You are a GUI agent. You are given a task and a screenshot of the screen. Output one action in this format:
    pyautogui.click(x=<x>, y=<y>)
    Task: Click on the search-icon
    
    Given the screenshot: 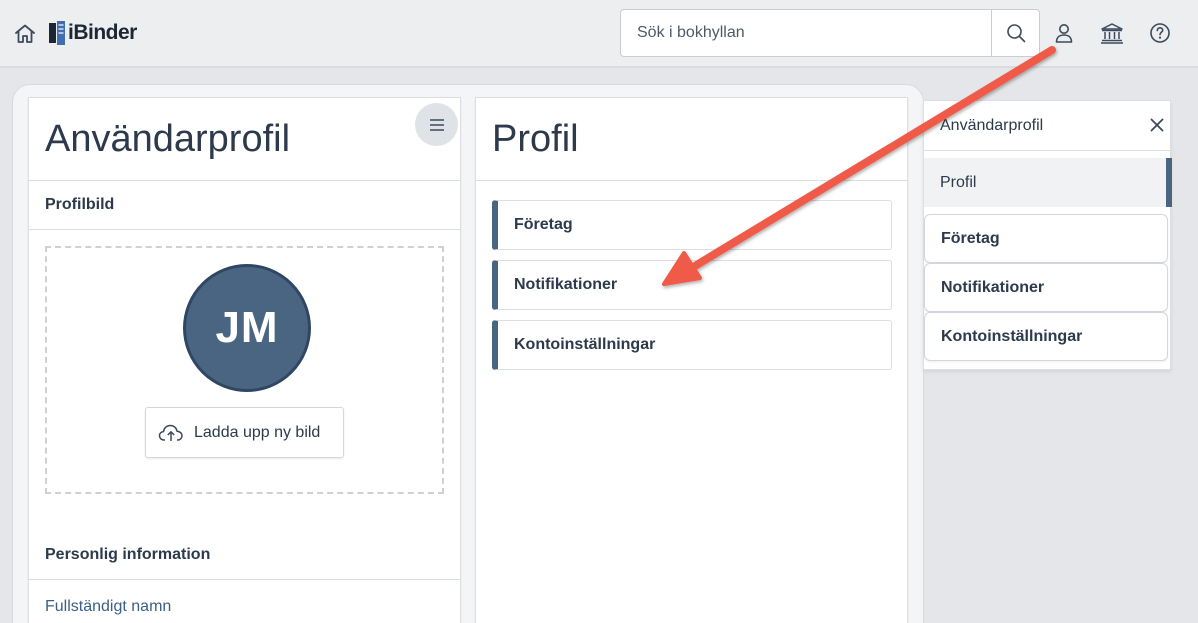 What is the action you would take?
    pyautogui.click(x=1015, y=33)
    